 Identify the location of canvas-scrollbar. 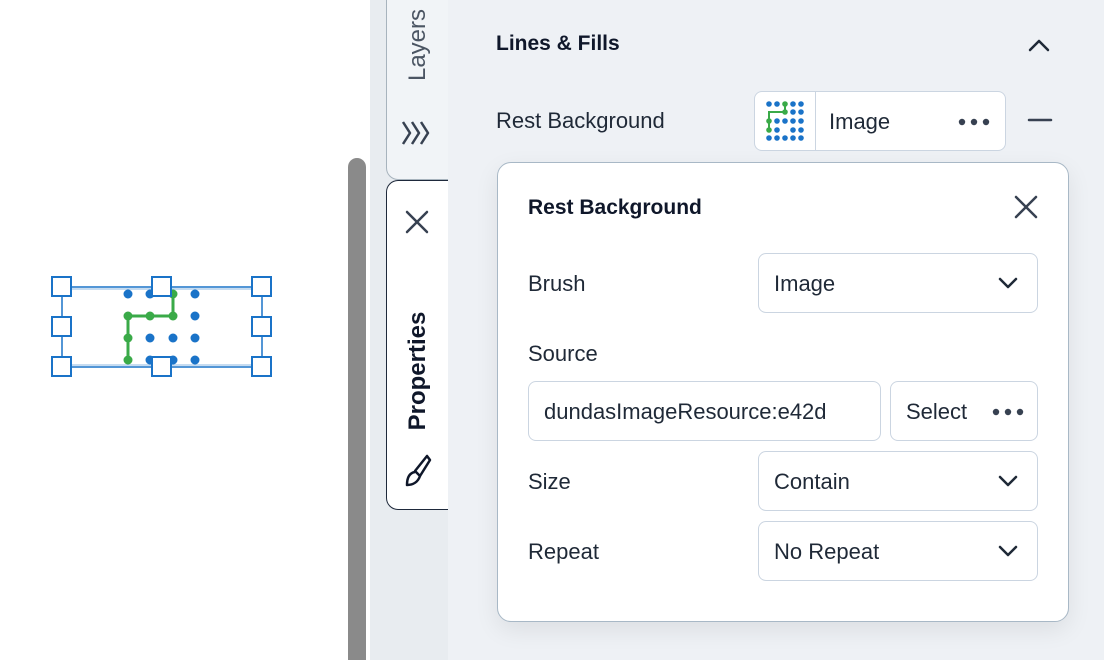
(357, 409).